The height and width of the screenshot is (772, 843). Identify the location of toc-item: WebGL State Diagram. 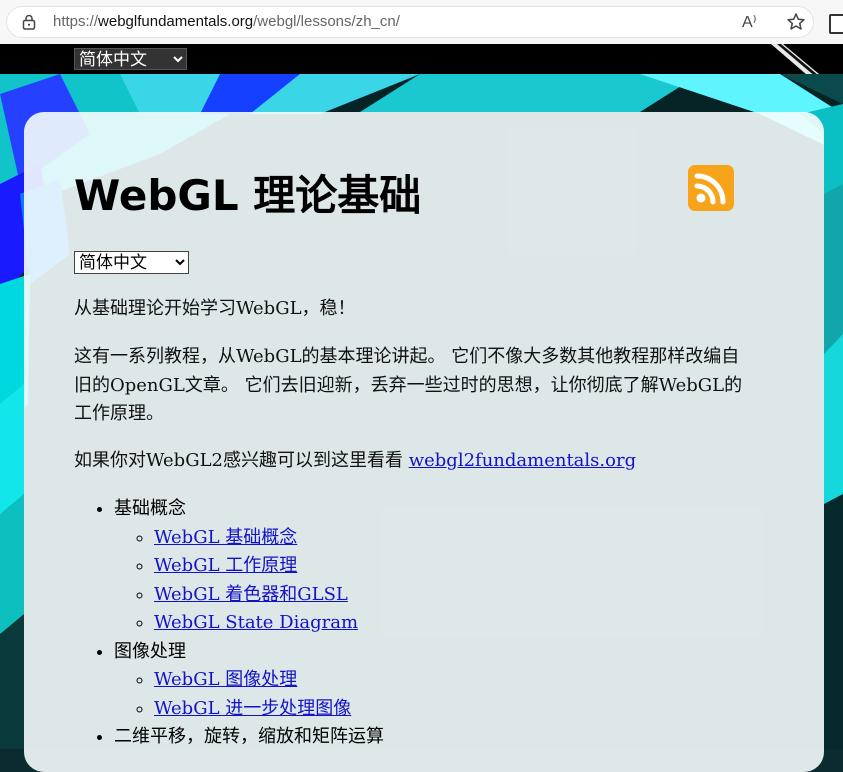
(269, 623).